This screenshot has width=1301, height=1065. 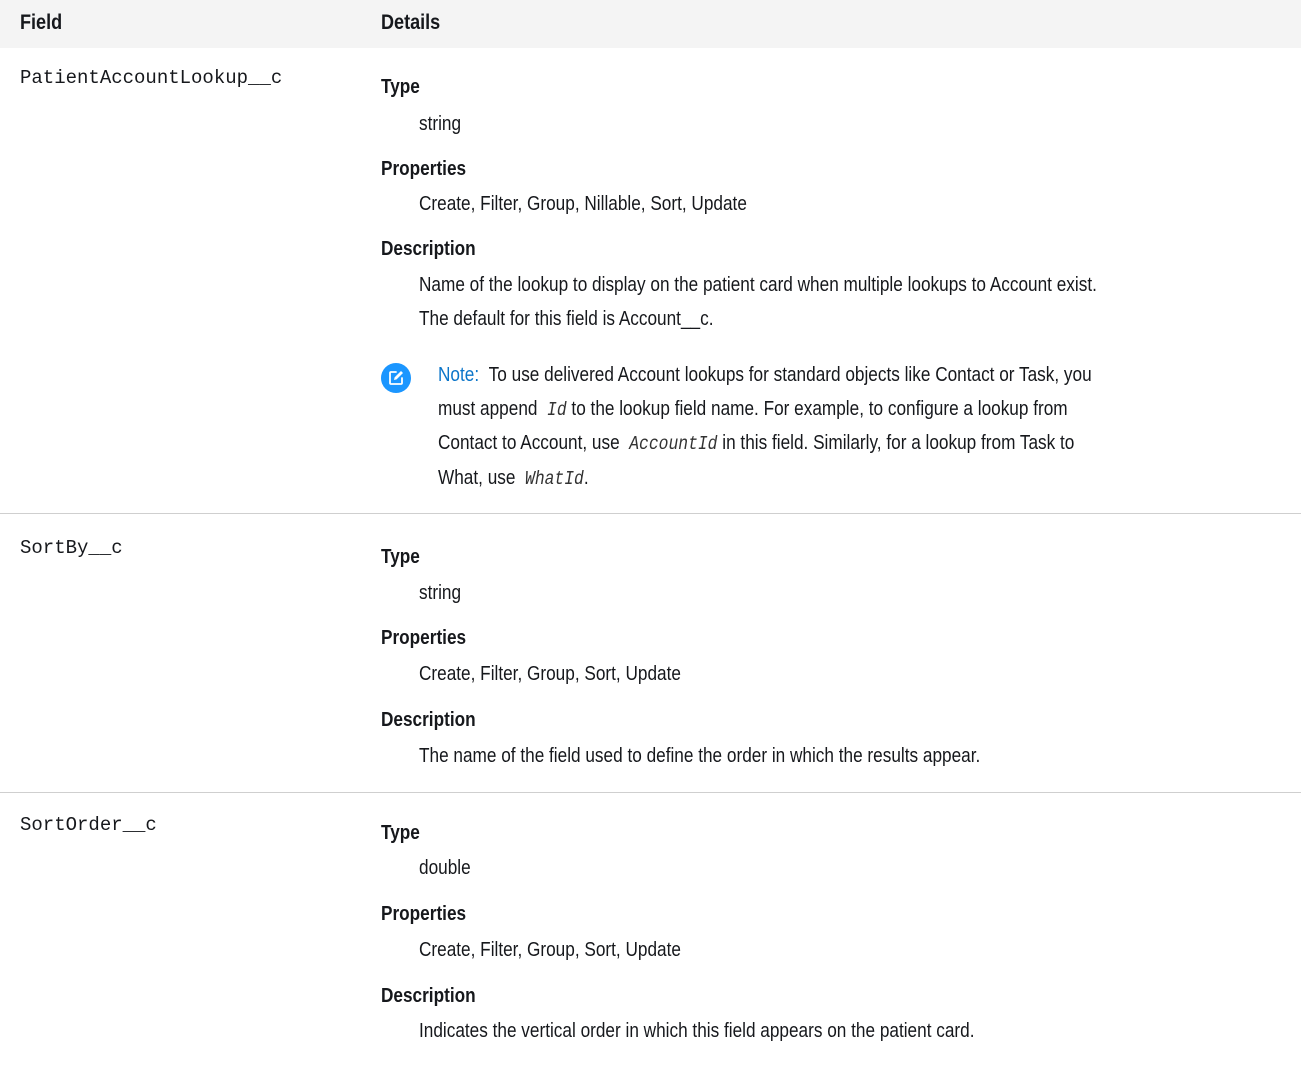 What do you see at coordinates (586, 478) in the screenshot?
I see `note-text: .` at bounding box center [586, 478].